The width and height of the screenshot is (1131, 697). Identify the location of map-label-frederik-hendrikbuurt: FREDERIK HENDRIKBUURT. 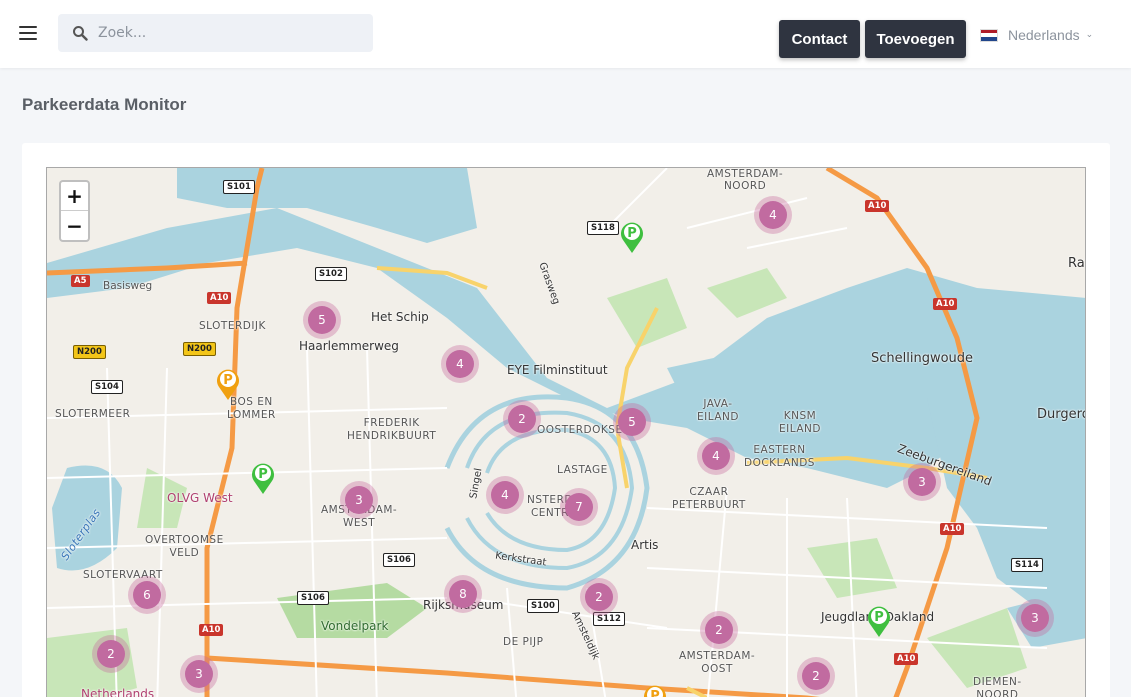
(392, 429).